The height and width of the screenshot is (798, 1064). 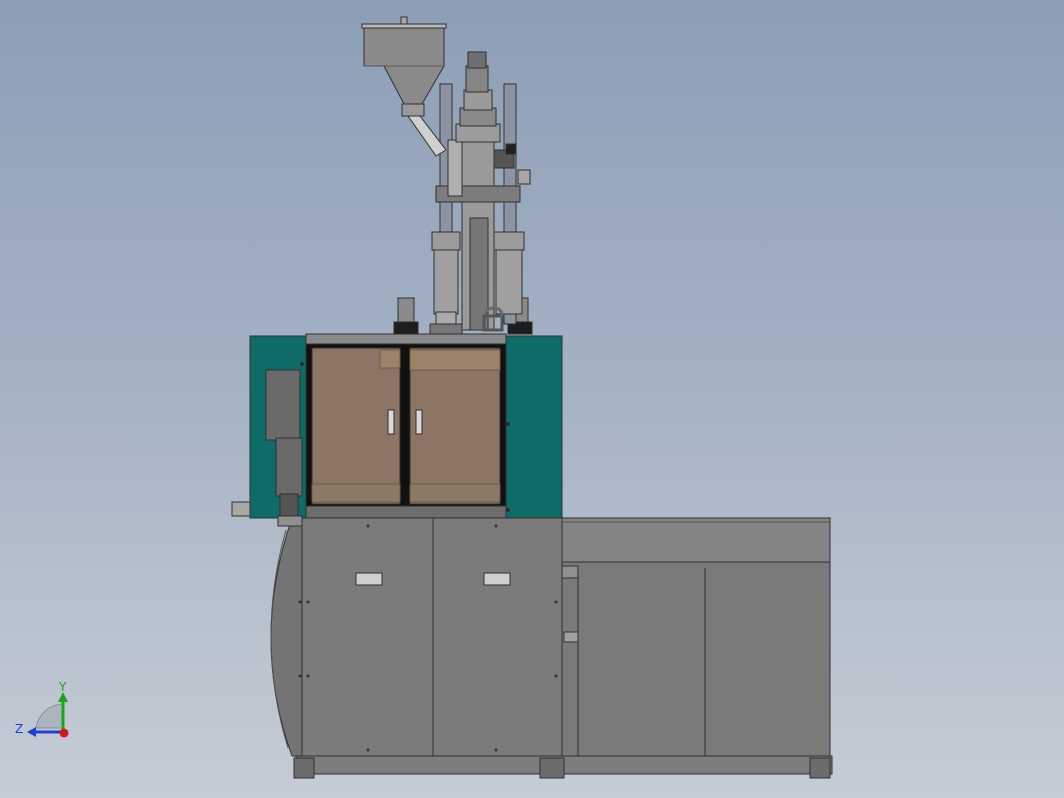 I want to click on hopper, so click(x=404, y=86).